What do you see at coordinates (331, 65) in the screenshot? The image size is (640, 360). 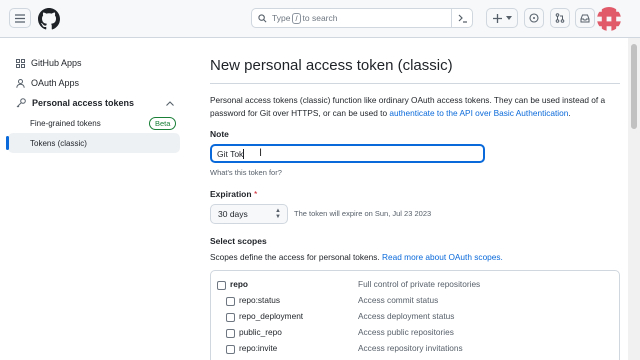 I see `page-title: New personal access token (classic)` at bounding box center [331, 65].